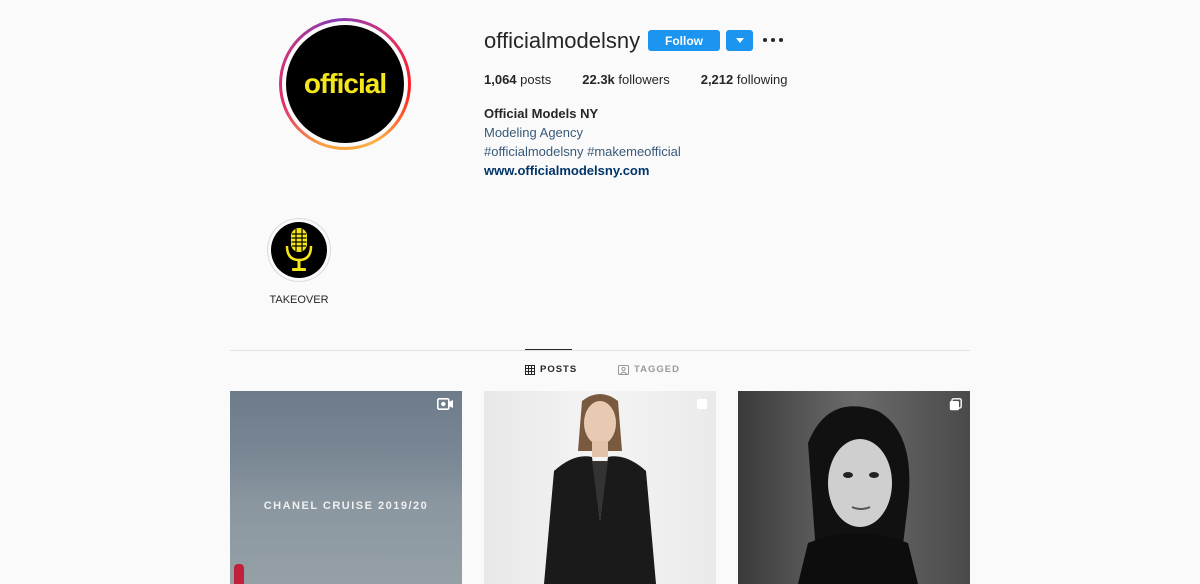 The width and height of the screenshot is (1200, 584). What do you see at coordinates (858, 495) in the screenshot?
I see `portrait-photo` at bounding box center [858, 495].